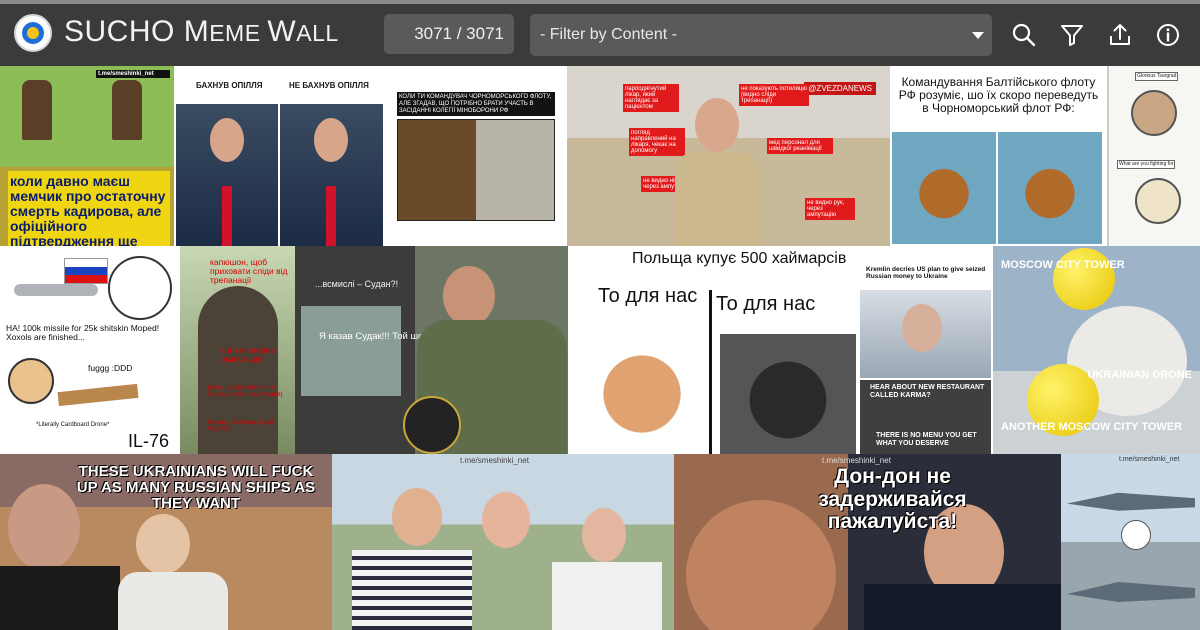  I want to click on meme-tile-toast: t.me/smeshinki_net, so click(503, 542).